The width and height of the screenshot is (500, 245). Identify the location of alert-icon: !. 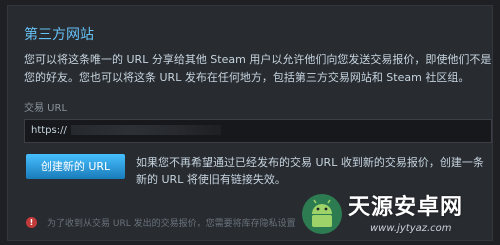
(31, 222).